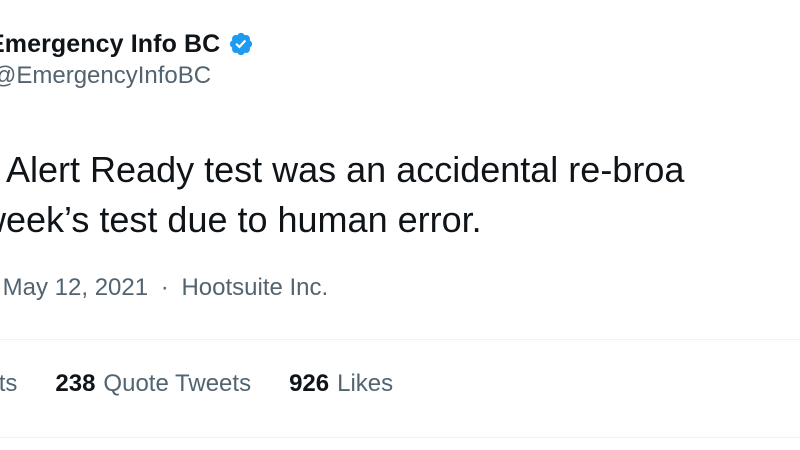 The width and height of the screenshot is (800, 450). I want to click on likes-stat: 926 Likes, so click(341, 384).